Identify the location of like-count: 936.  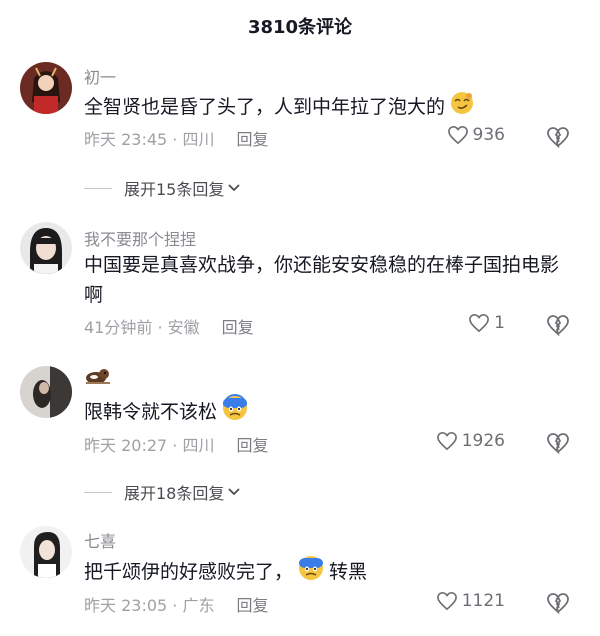
(488, 135).